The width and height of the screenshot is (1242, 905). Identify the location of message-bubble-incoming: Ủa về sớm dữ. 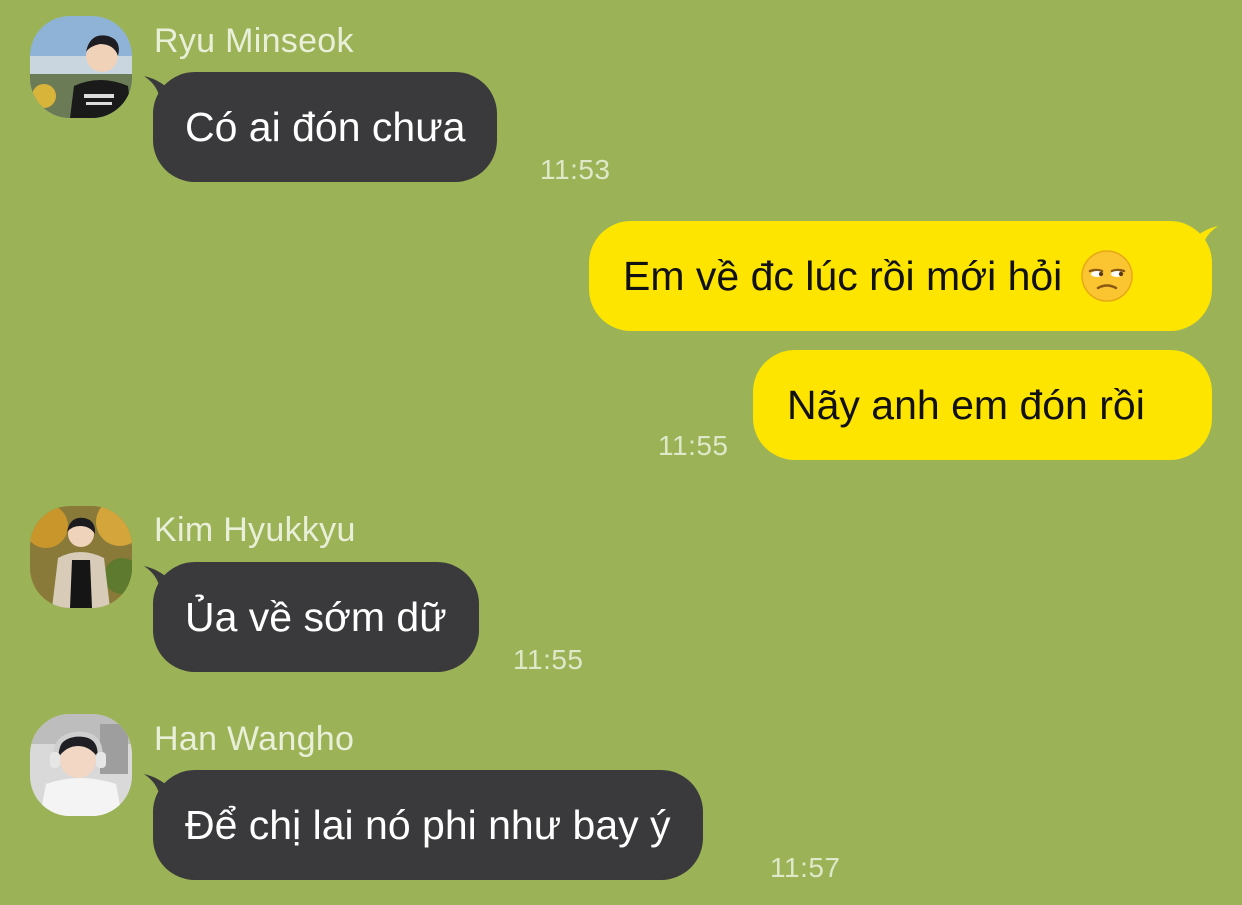
(316, 617).